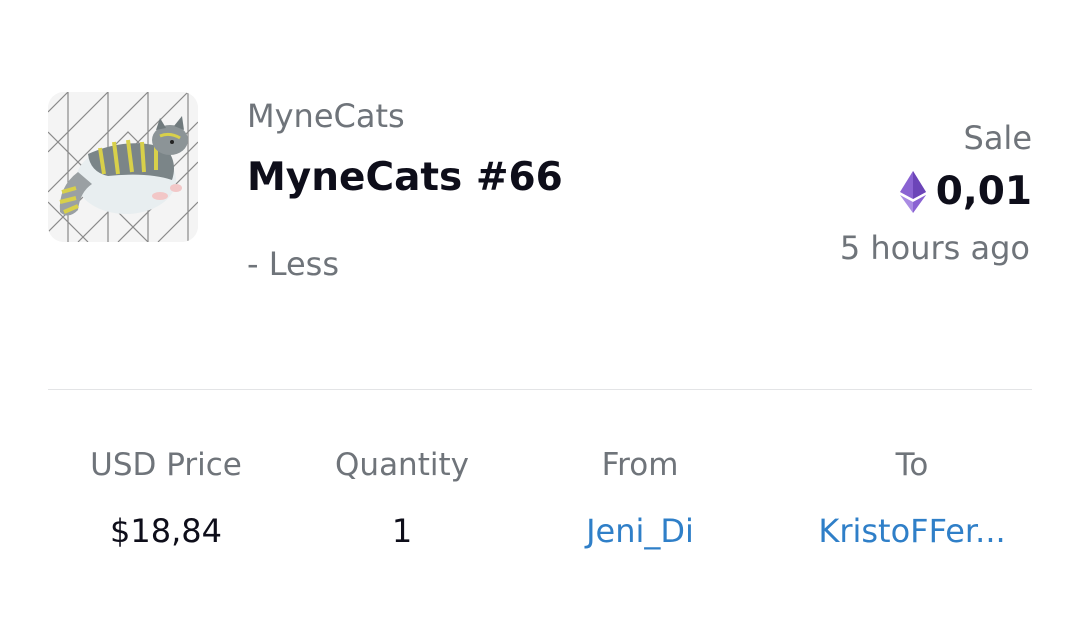 Image resolution: width=1080 pixels, height=621 pixels. Describe the element at coordinates (405, 178) in the screenshot. I see `nft-title: MyneCats #66` at that location.